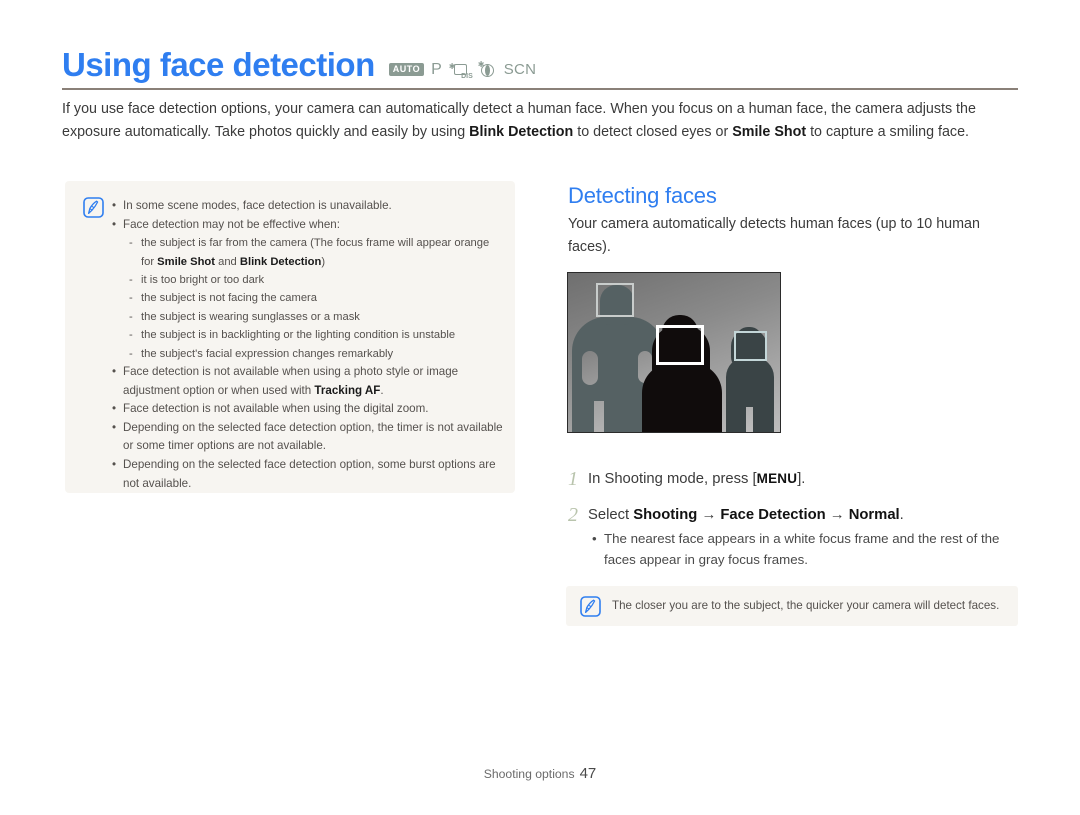 Image resolution: width=1080 pixels, height=815 pixels. I want to click on dis-mode-icon: ✱ DIS, so click(460, 71).